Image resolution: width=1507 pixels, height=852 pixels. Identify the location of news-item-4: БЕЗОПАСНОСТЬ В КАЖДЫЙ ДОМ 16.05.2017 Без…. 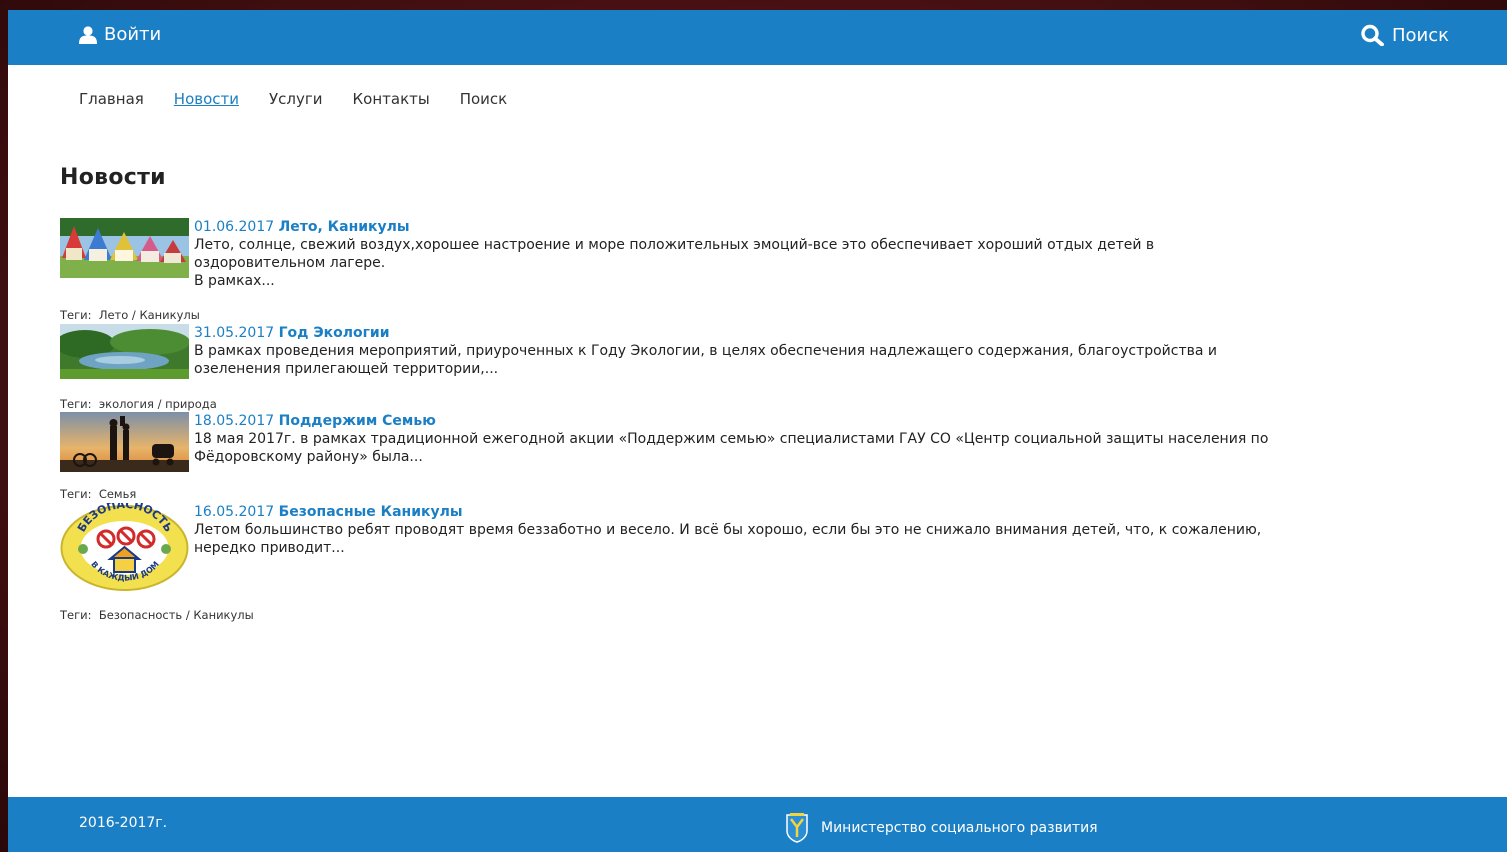
(770, 562).